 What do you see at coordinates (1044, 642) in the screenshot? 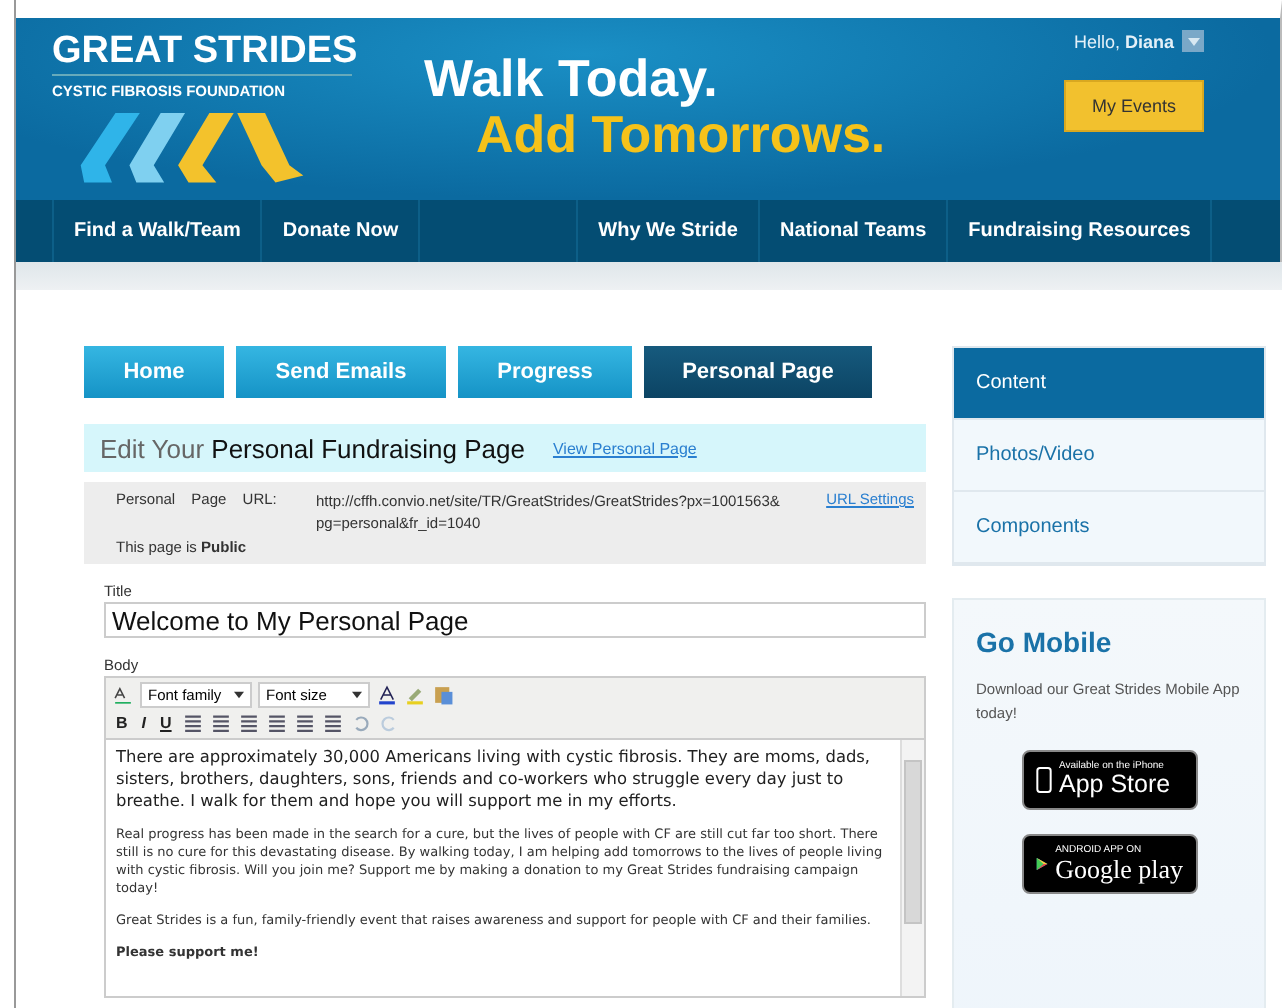
I see `panel-title: Go Mobile` at bounding box center [1044, 642].